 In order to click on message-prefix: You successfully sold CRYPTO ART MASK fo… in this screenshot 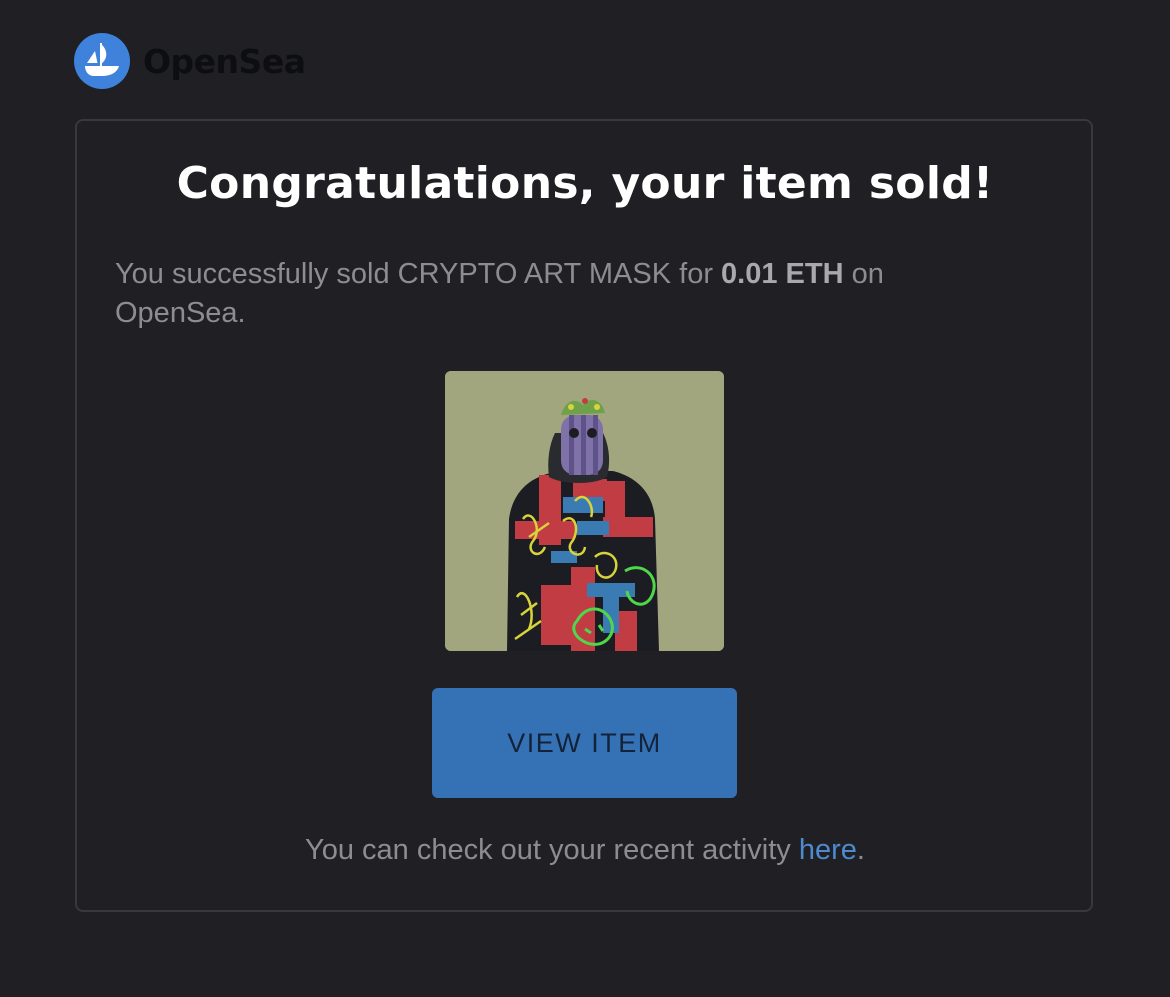, I will do `click(418, 274)`.